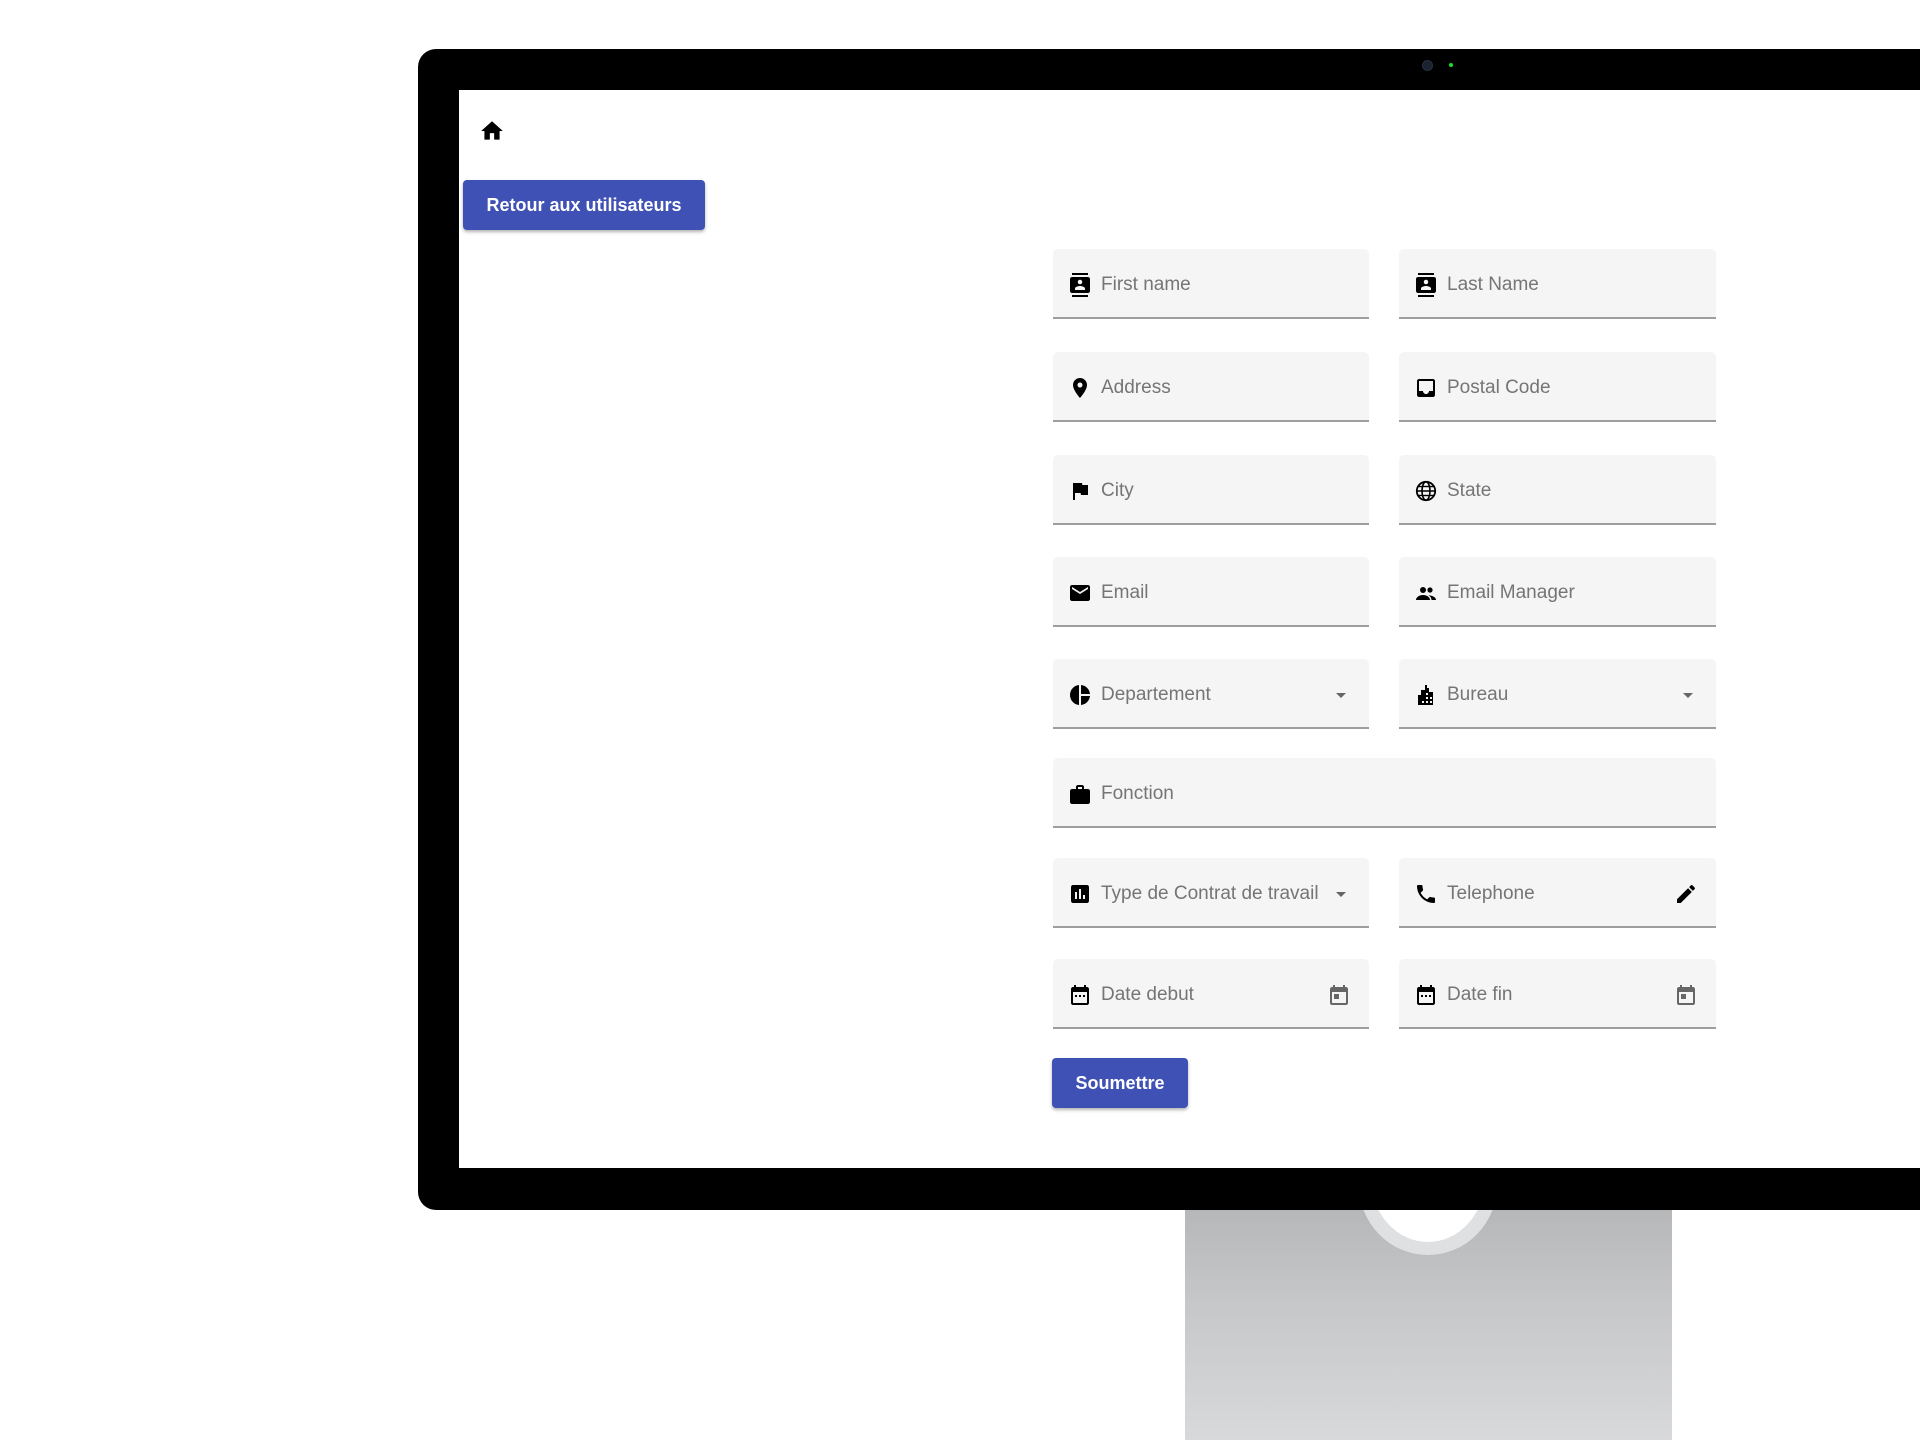 This screenshot has width=1920, height=1440. Describe the element at coordinates (1211, 994) in the screenshot. I see `date-debut-field: Date debut` at that location.